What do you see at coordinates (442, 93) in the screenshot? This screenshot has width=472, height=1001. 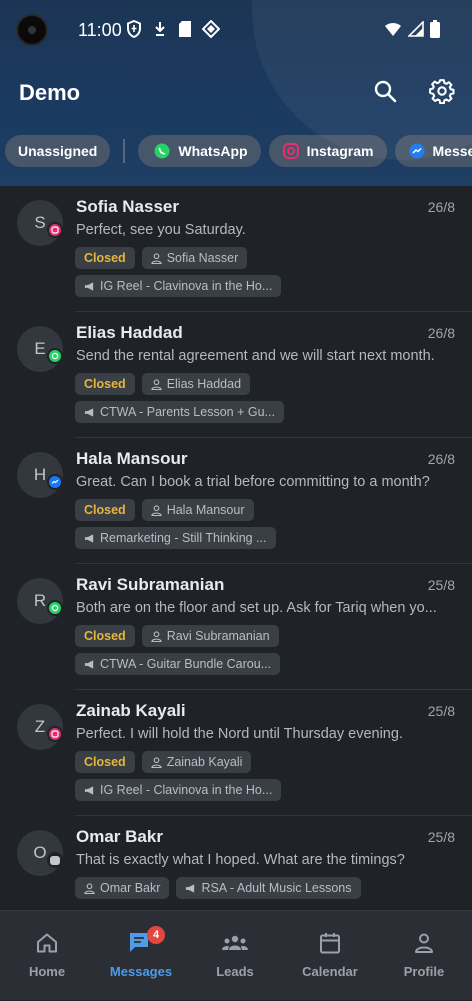 I see `settings-button` at bounding box center [442, 93].